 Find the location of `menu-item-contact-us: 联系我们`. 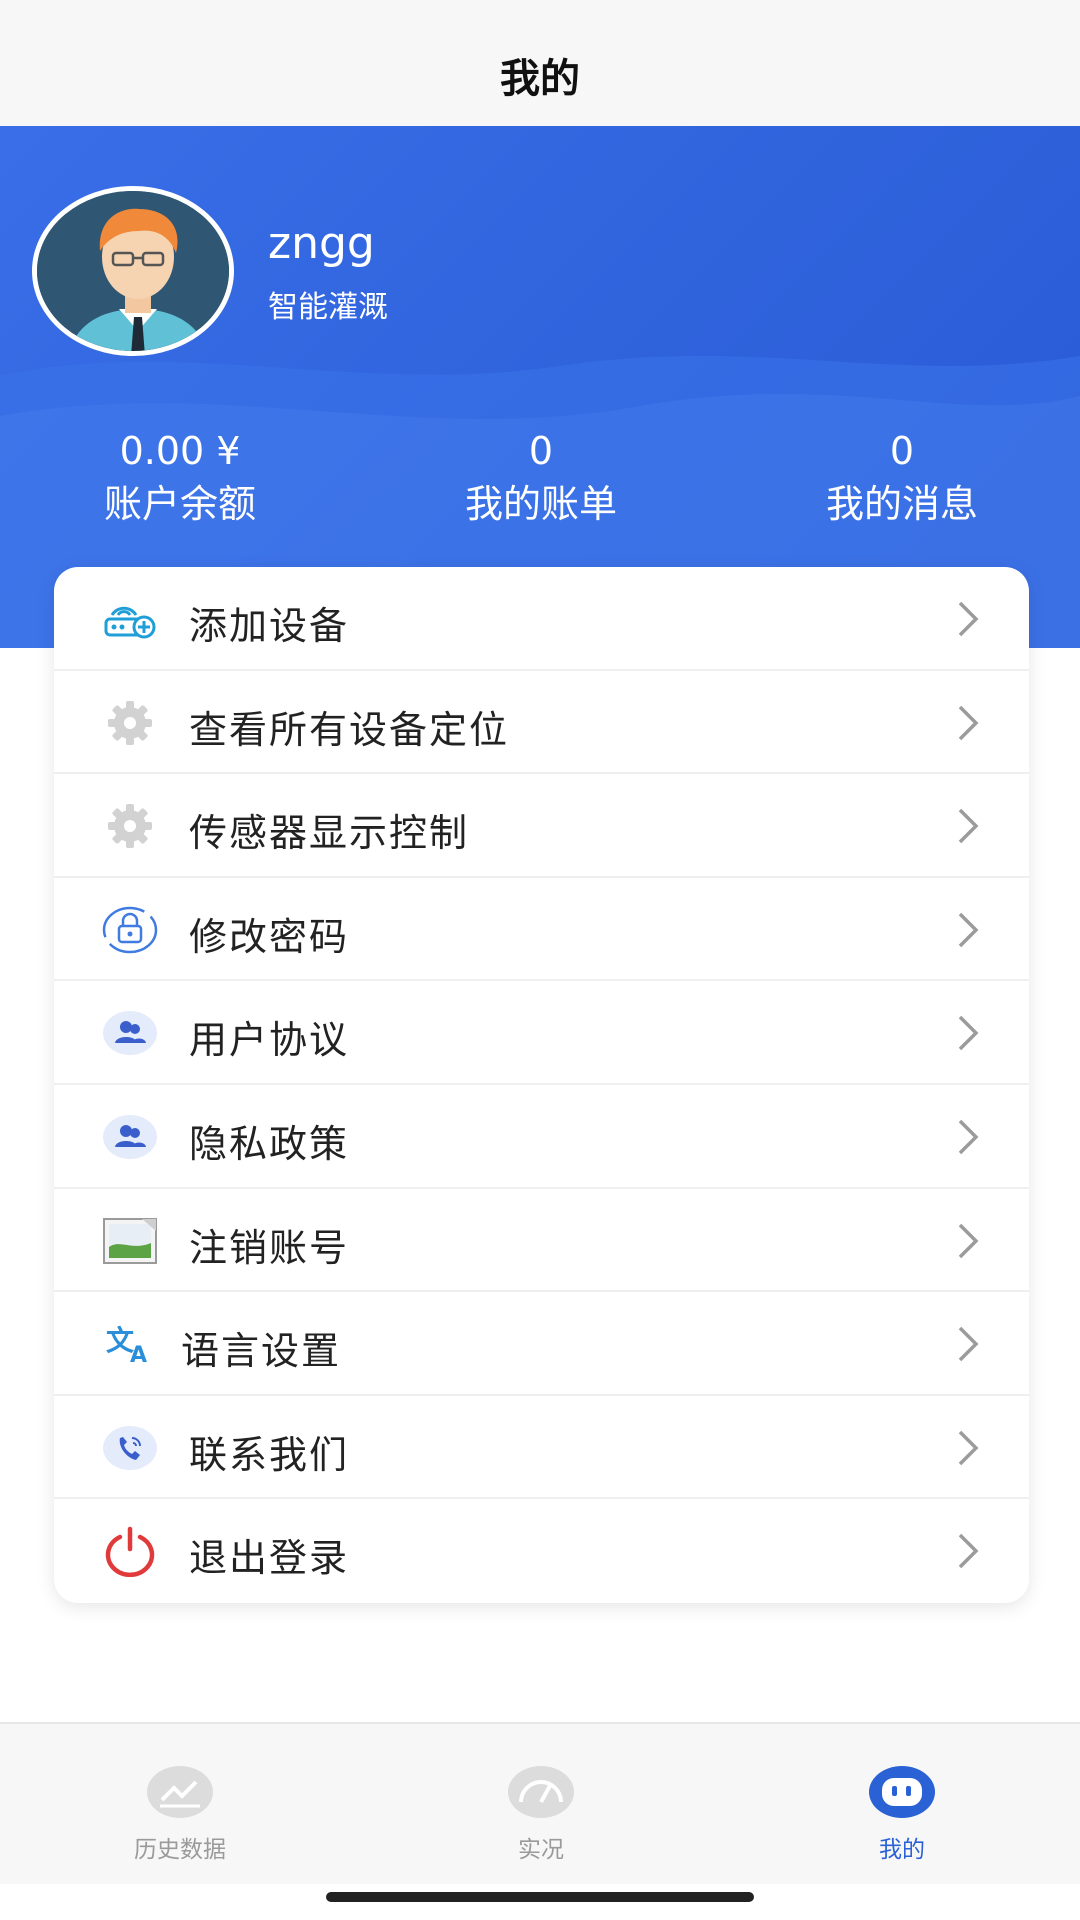

menu-item-contact-us: 联系我们 is located at coordinates (541, 1448).